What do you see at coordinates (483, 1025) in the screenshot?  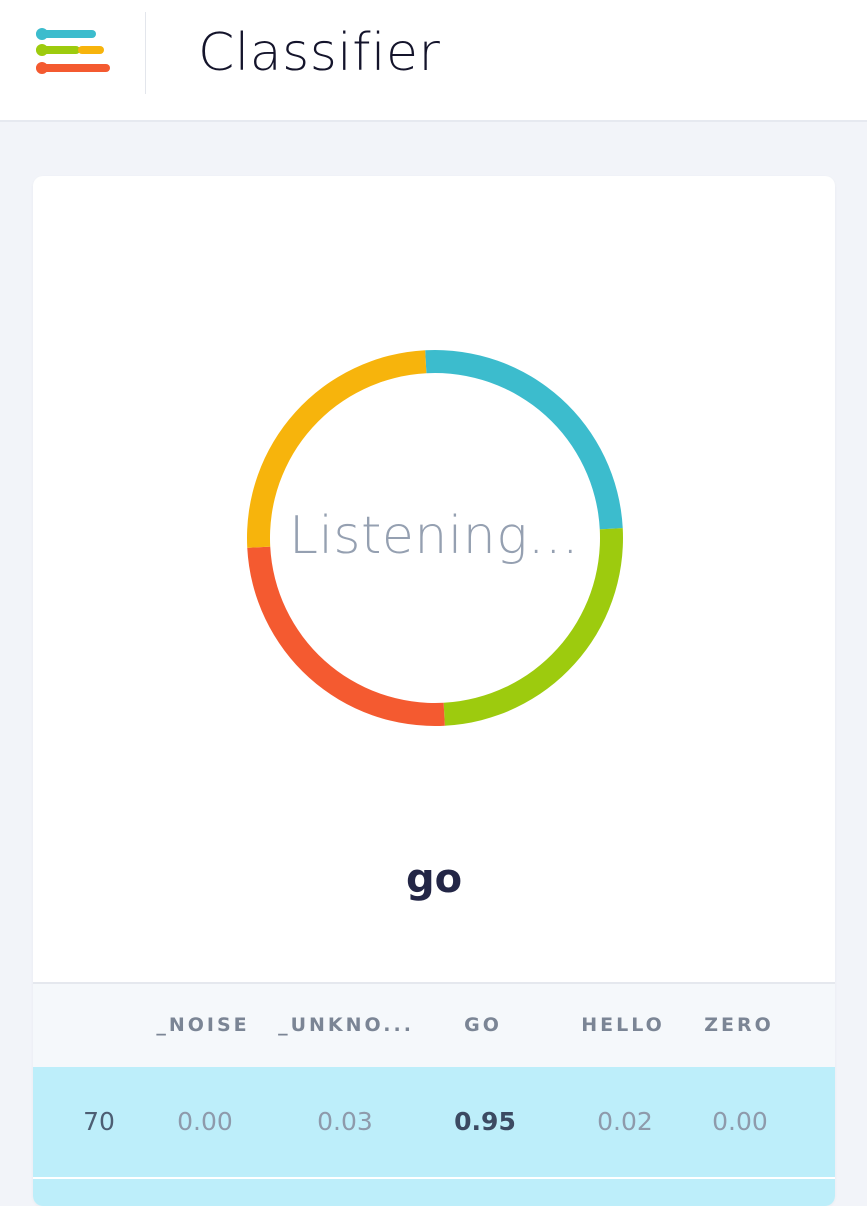 I see `column-header-go: GO` at bounding box center [483, 1025].